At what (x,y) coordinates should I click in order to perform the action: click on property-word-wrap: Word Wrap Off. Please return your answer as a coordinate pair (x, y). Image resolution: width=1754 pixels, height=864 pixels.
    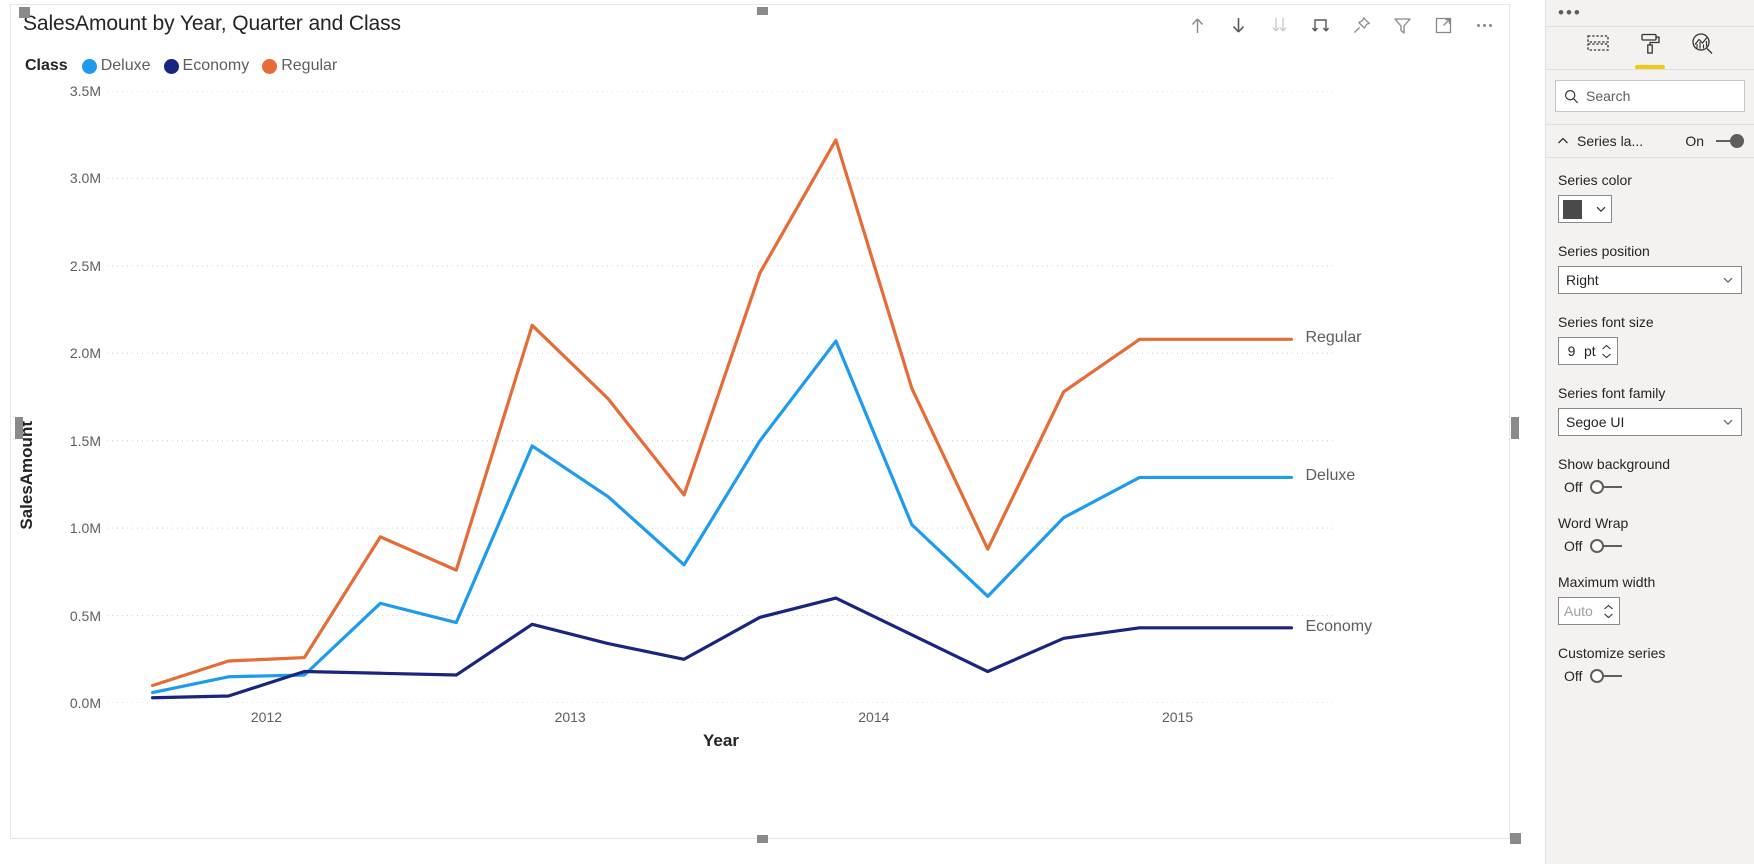
    Looking at the image, I should click on (1650, 534).